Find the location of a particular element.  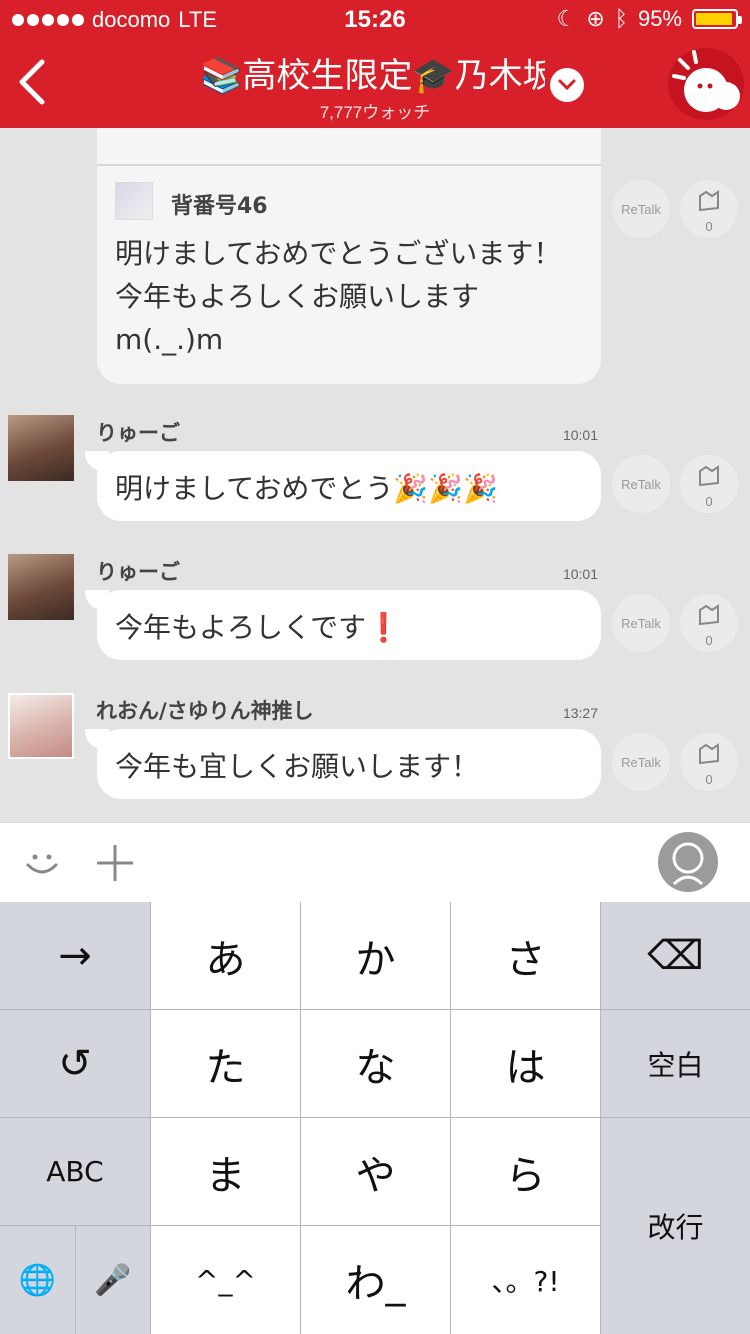

key-abc: ABC is located at coordinates (75, 1171).